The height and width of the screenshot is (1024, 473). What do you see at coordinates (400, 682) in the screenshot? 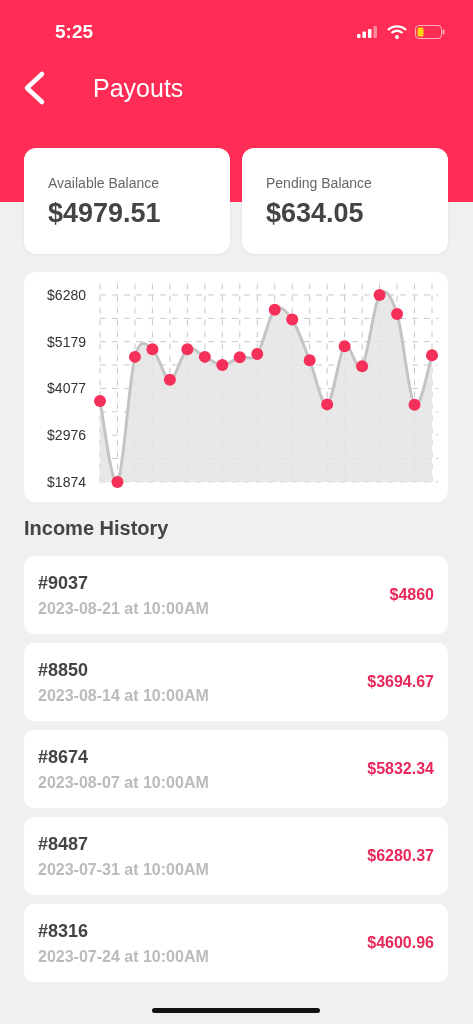
I see `payout-amount: $3694.67` at bounding box center [400, 682].